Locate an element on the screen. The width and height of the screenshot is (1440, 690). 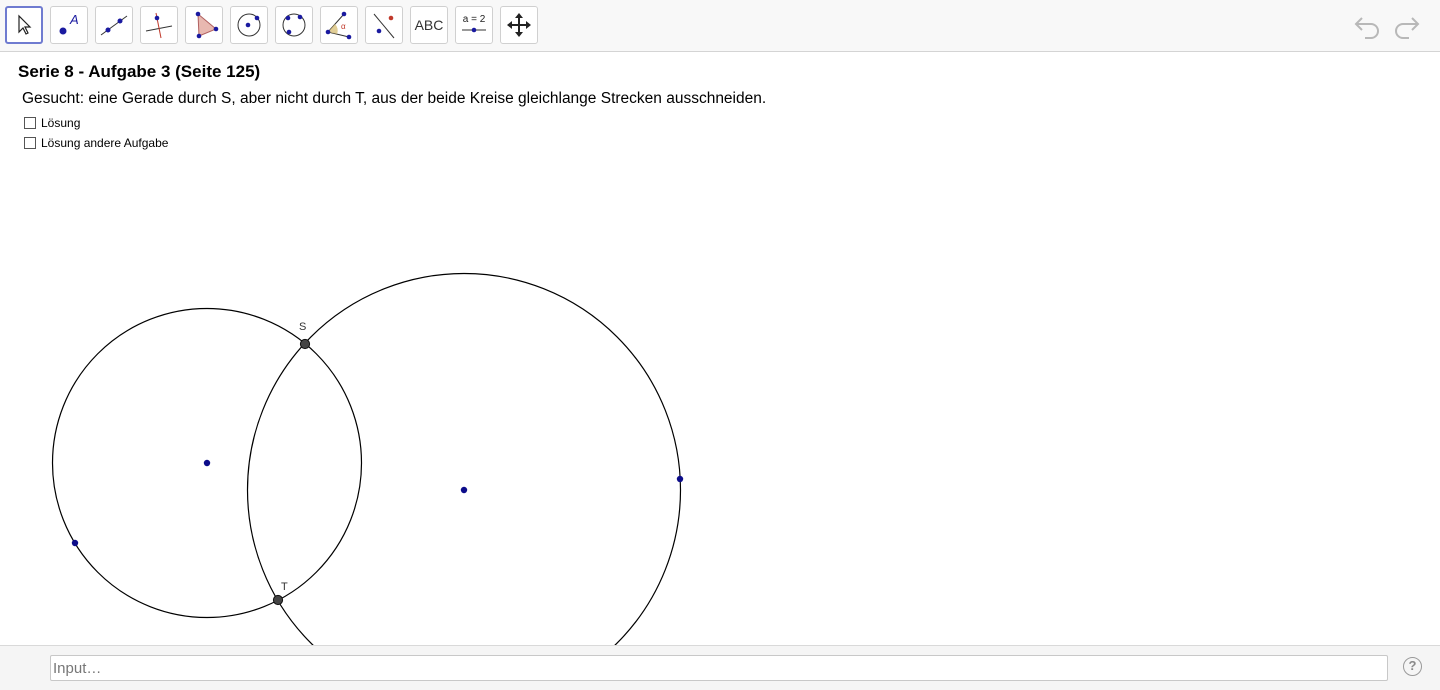
text-icon: ABC is located at coordinates (429, 25).